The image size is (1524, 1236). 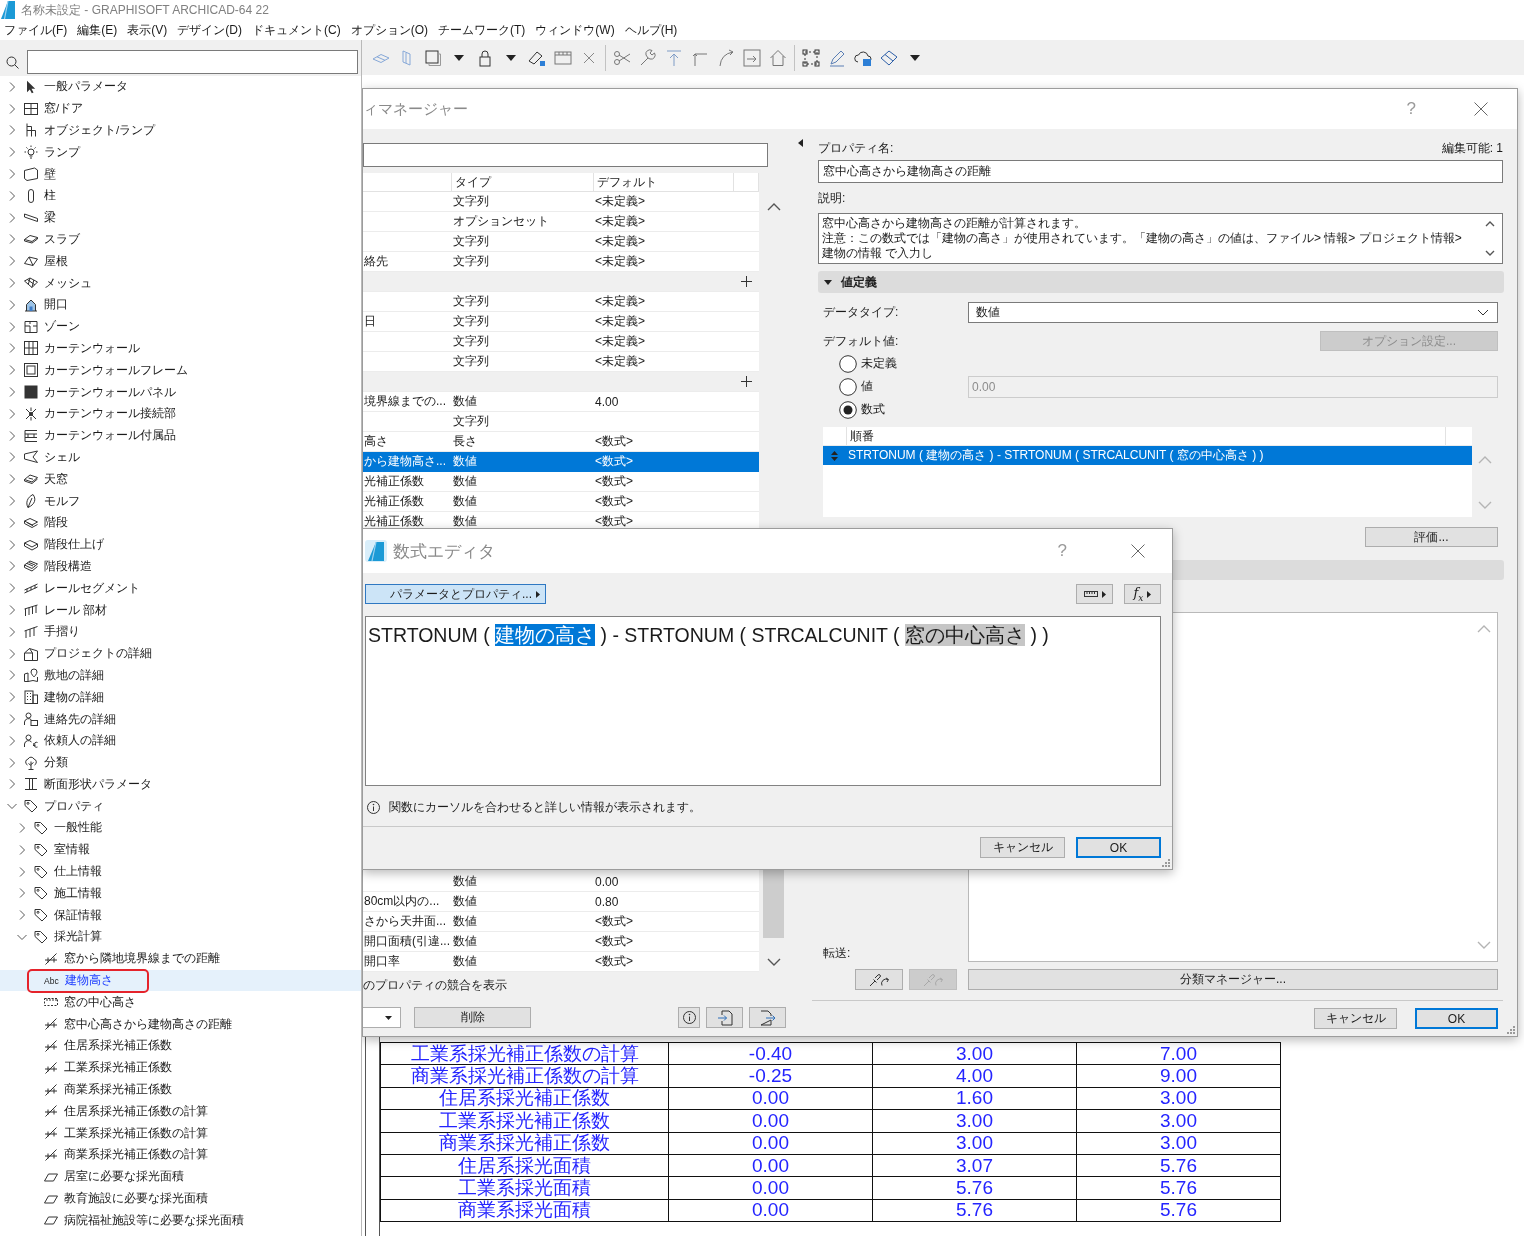 What do you see at coordinates (180, 631) in the screenshot?
I see `tree-item: 手摺り` at bounding box center [180, 631].